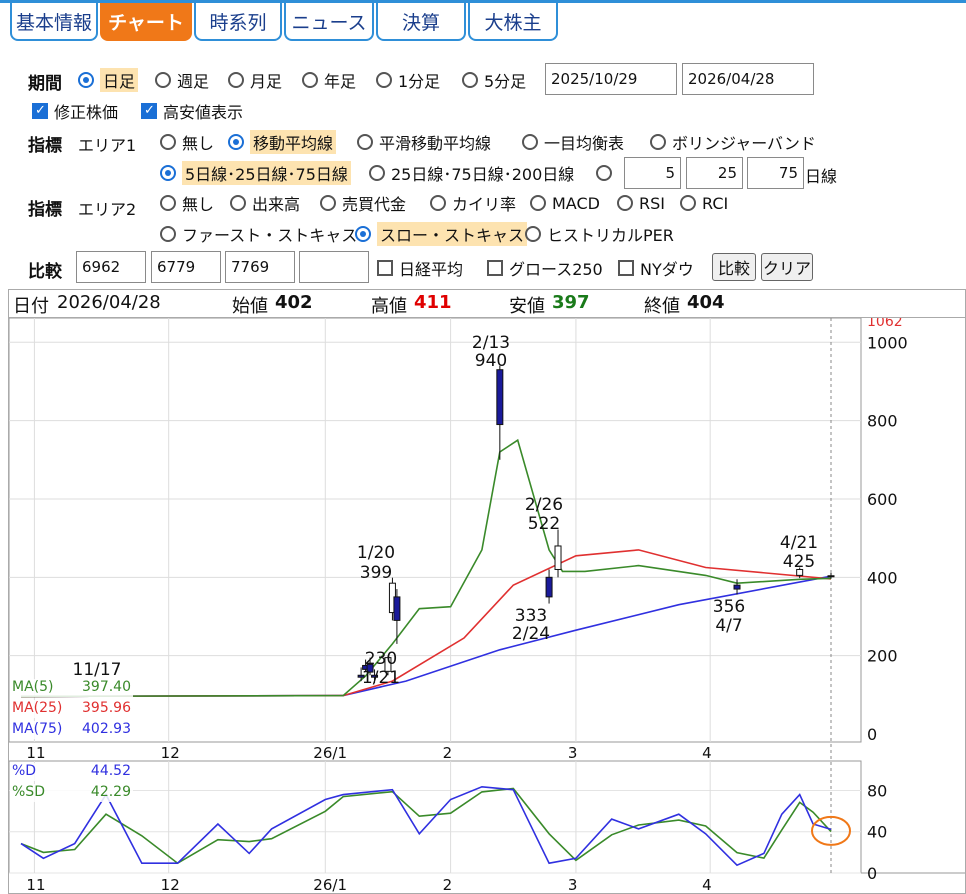  I want to click on ind2-volume-label: 出来高, so click(276, 204).